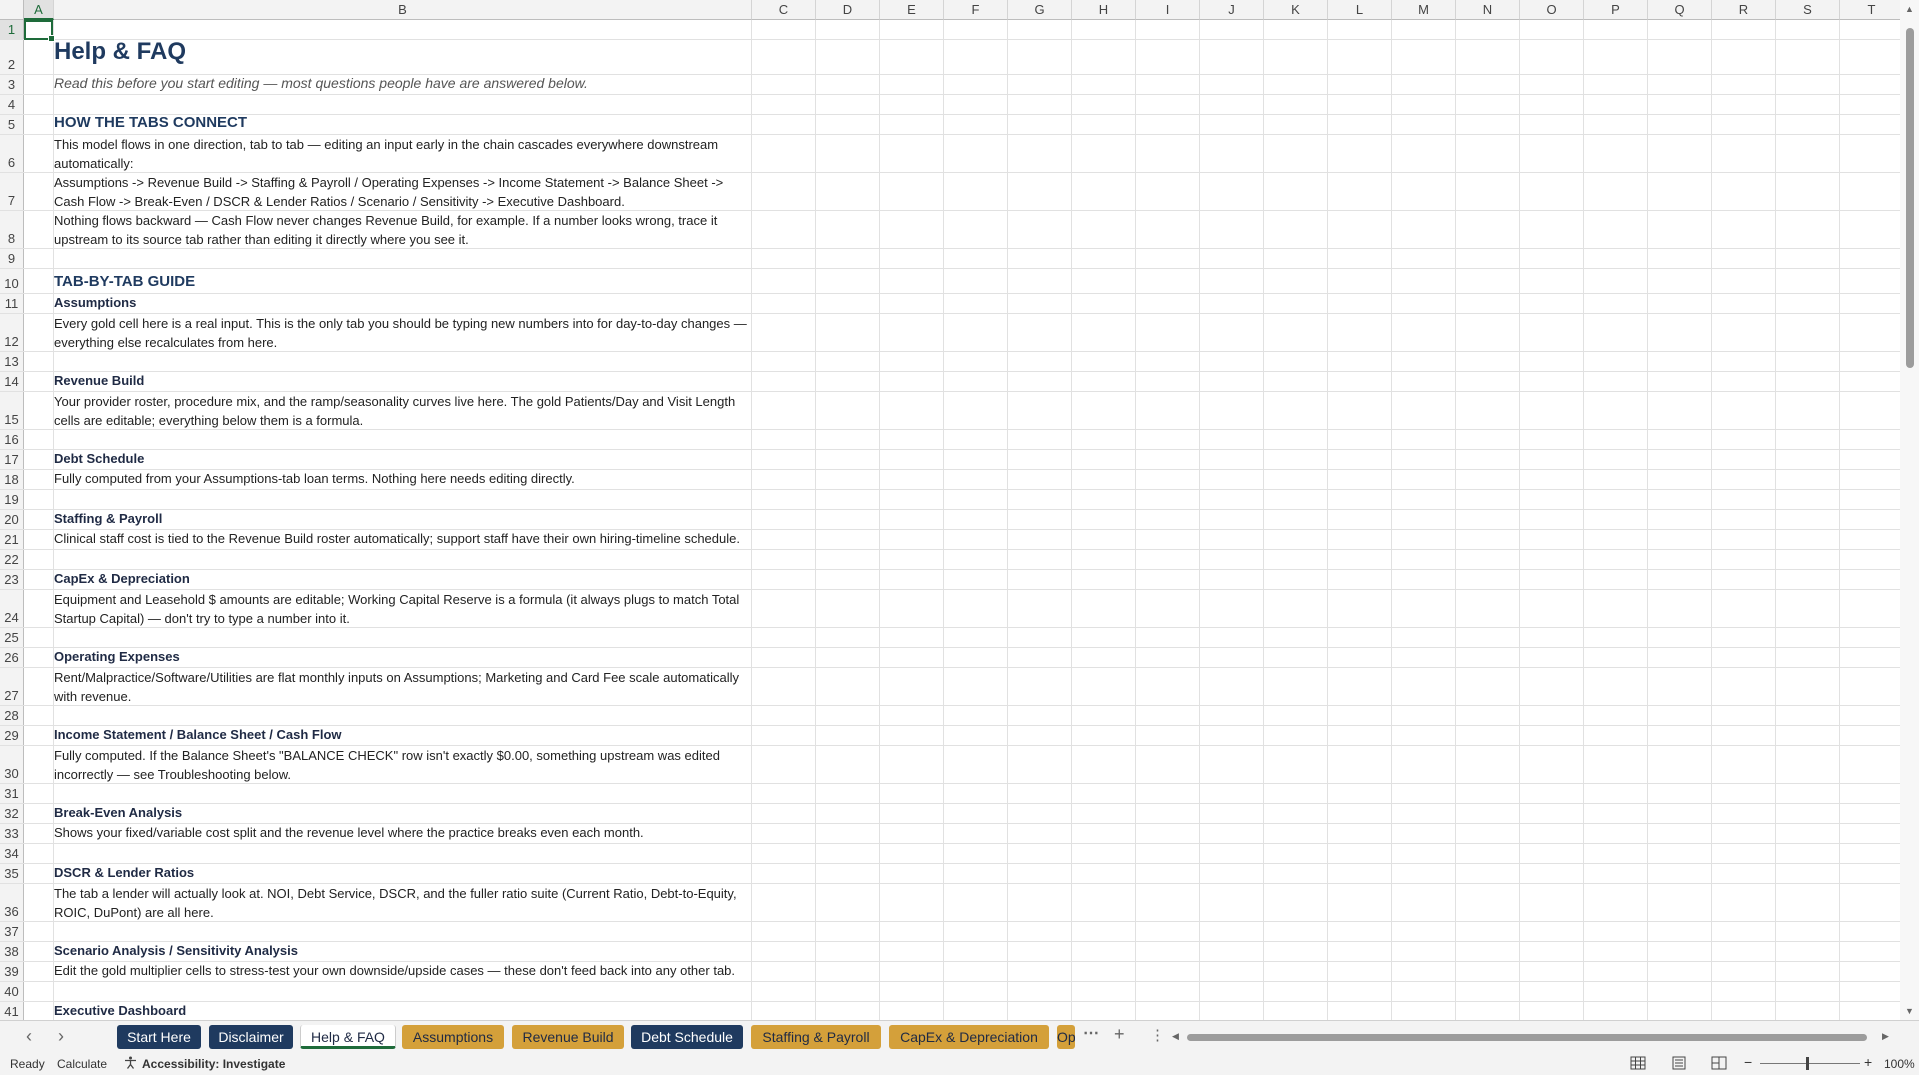 The image size is (1919, 1075). I want to click on column-header-q: Q, so click(1680, 10).